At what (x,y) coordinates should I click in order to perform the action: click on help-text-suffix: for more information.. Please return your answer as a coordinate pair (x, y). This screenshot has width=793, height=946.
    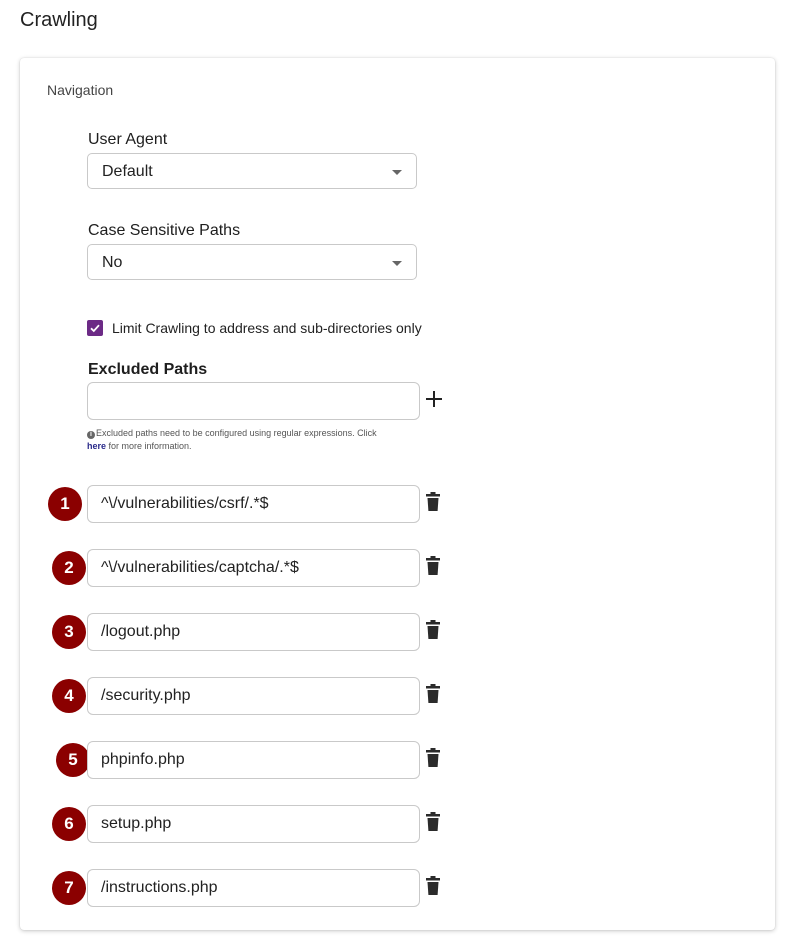
    Looking at the image, I should click on (149, 446).